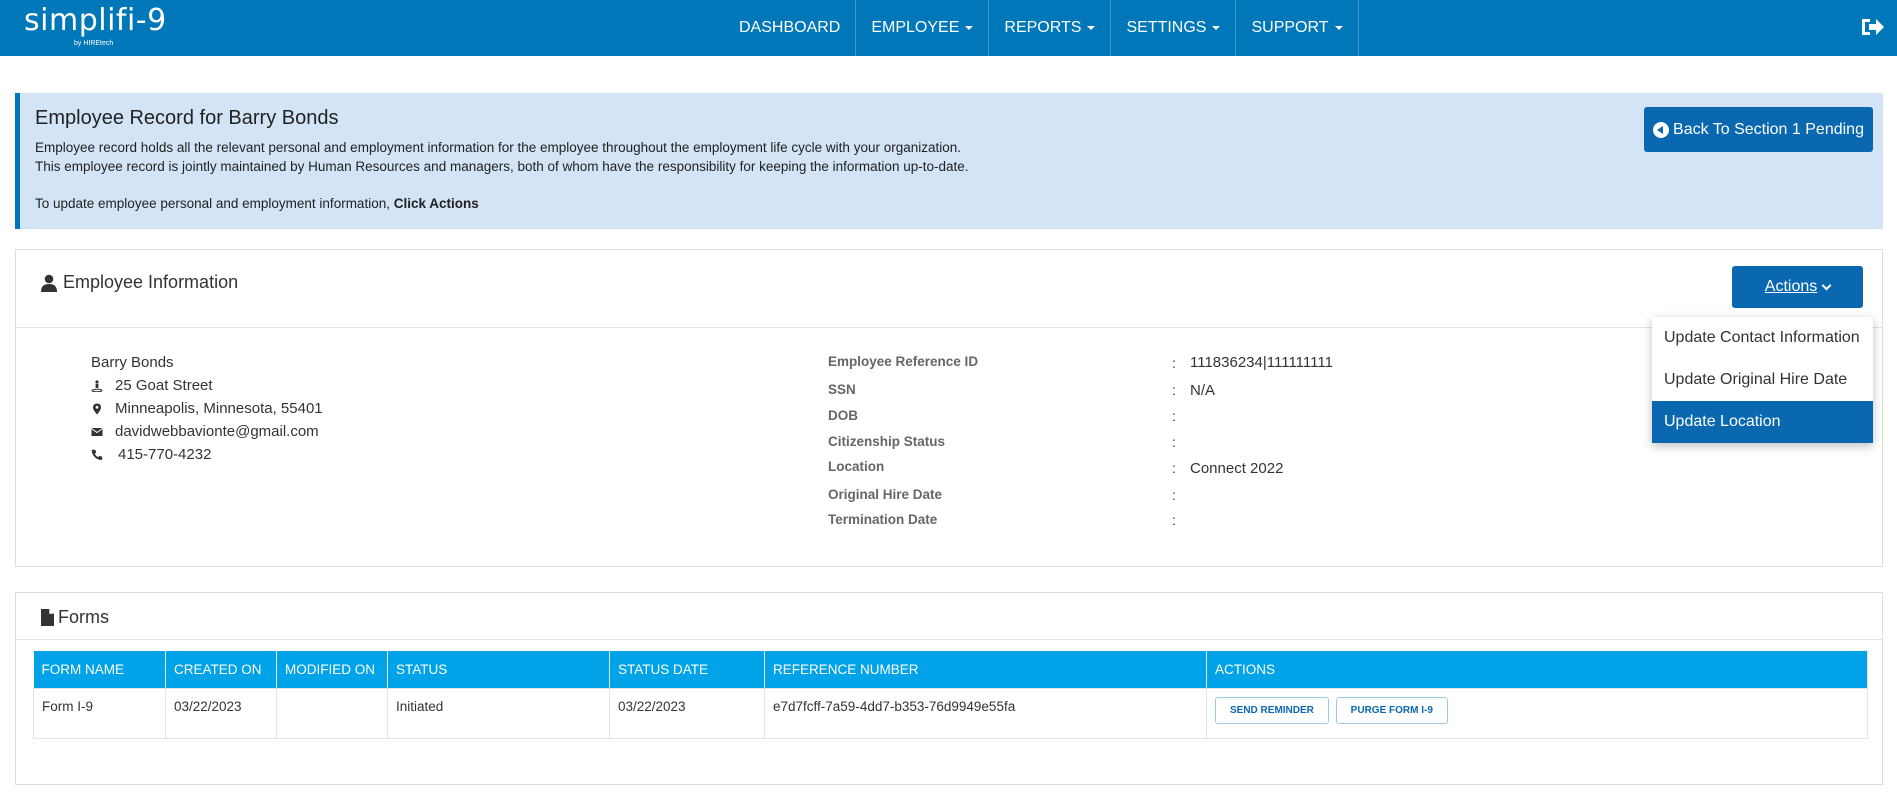  What do you see at coordinates (1272, 710) in the screenshot?
I see `send-reminder-button: SEND REMINDER` at bounding box center [1272, 710].